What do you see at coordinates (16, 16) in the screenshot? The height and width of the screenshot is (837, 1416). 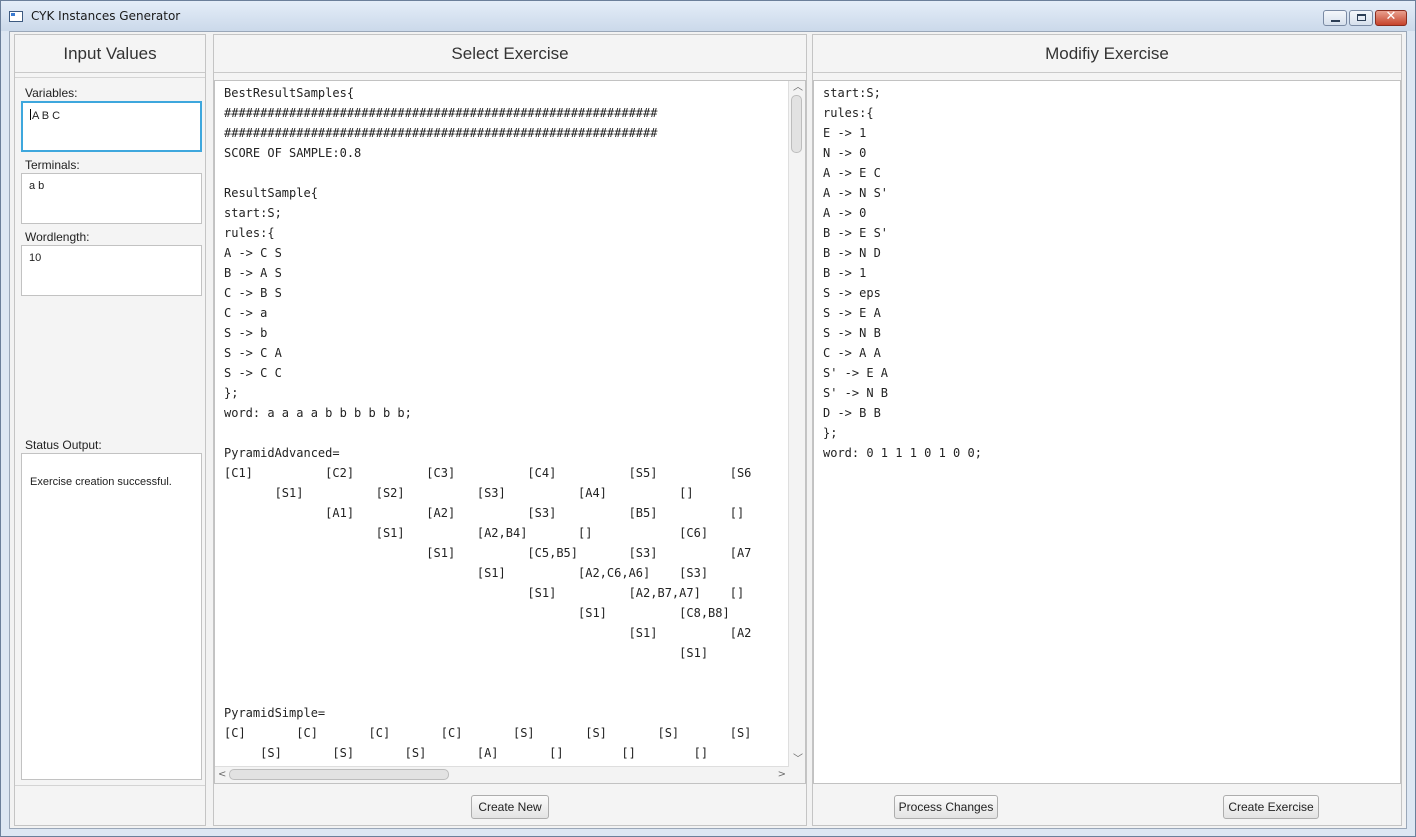 I see `app-window-icon` at bounding box center [16, 16].